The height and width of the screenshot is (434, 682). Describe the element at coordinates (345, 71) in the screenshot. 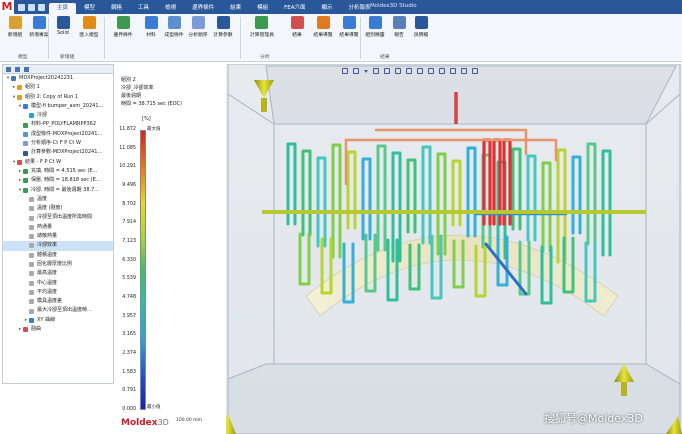

I see `pan-icon` at that location.